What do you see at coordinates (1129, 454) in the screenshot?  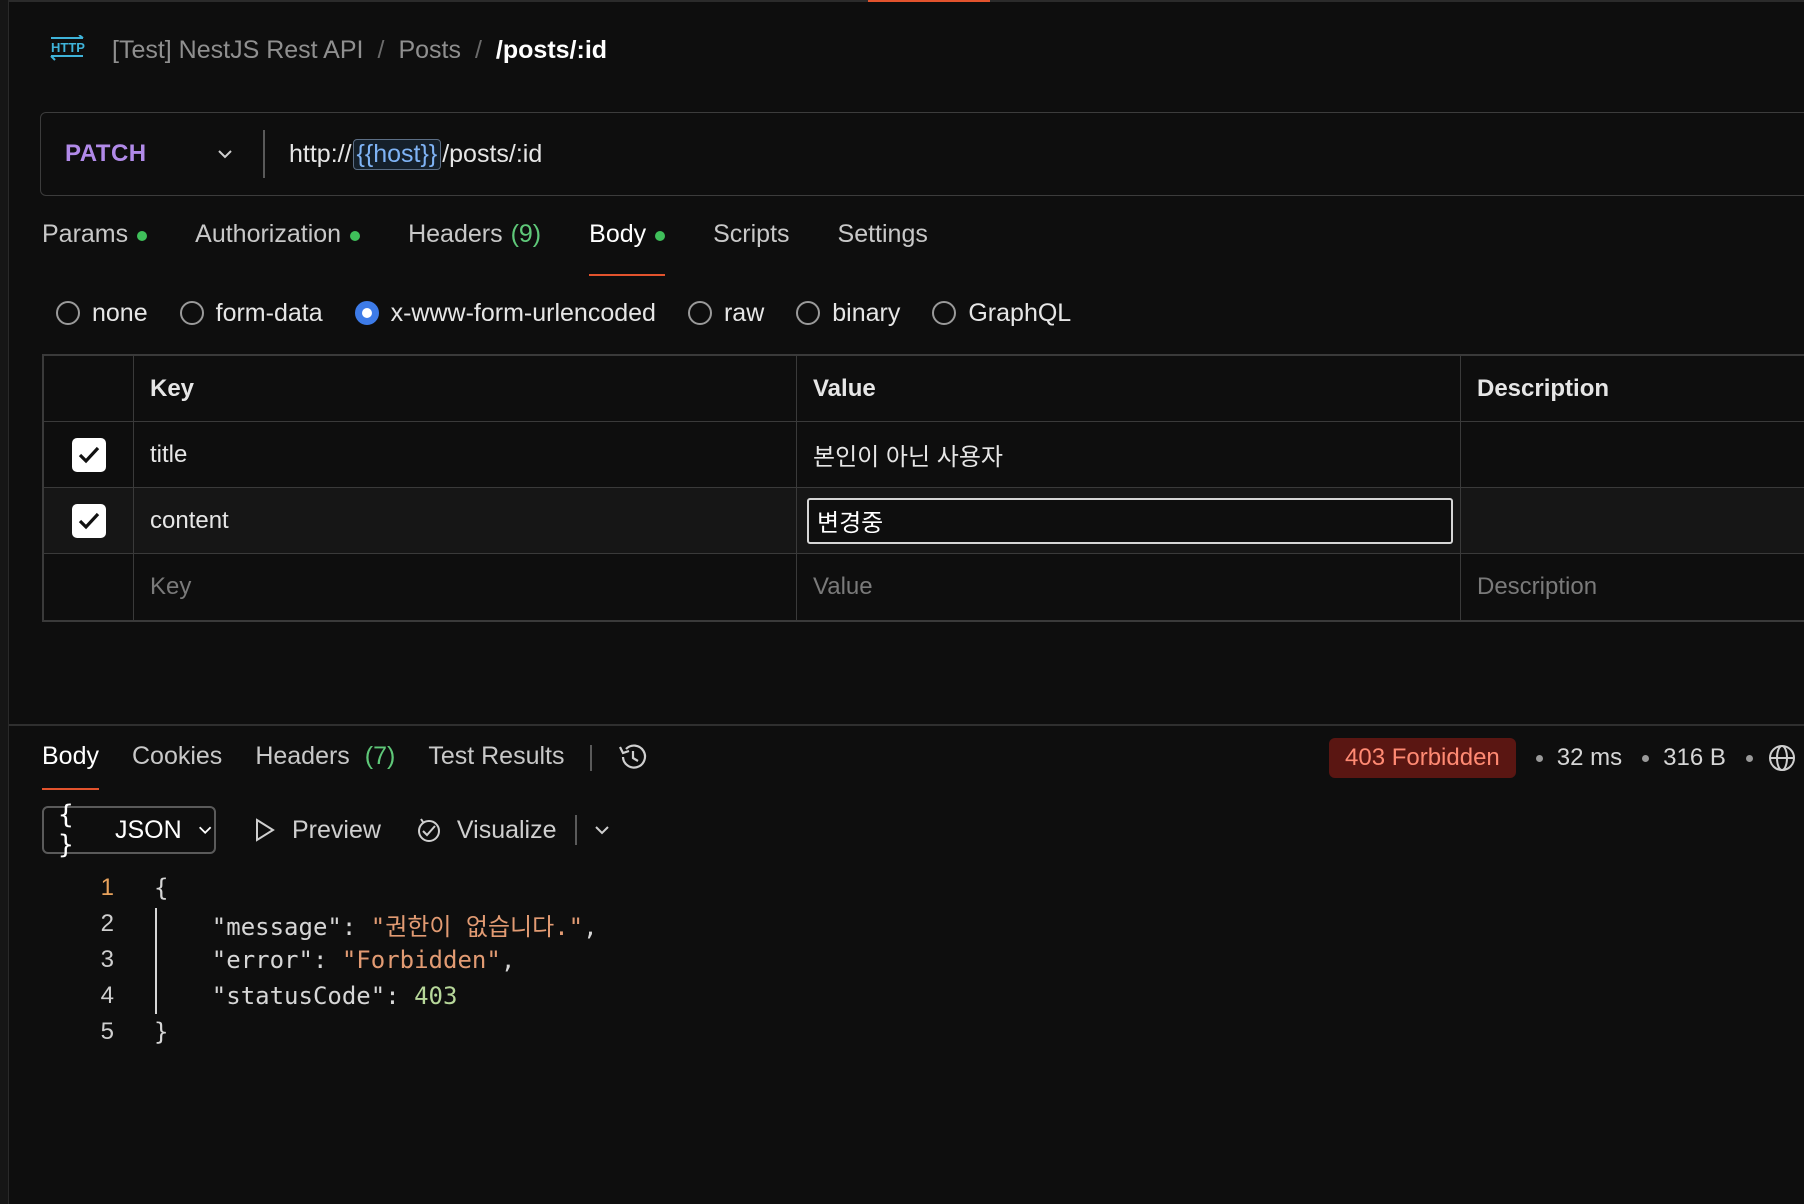 I see `row-value-input: 본인이 아닌 사용자` at bounding box center [1129, 454].